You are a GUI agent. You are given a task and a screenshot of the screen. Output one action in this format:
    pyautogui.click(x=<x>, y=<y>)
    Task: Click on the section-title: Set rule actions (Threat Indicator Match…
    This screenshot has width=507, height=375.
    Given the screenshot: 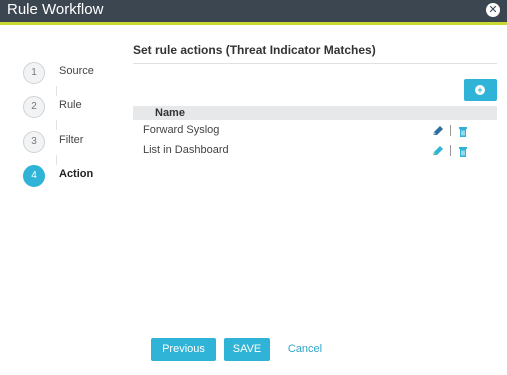 What is the action you would take?
    pyautogui.click(x=254, y=50)
    